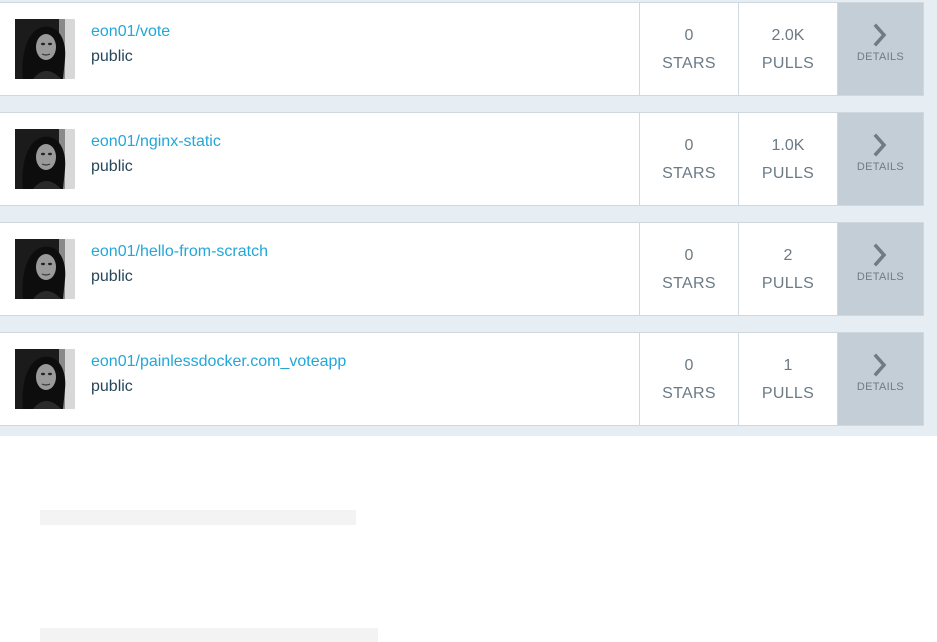 This screenshot has width=937, height=642. I want to click on pulls-stat: 1.0K PULLS, so click(787, 159).